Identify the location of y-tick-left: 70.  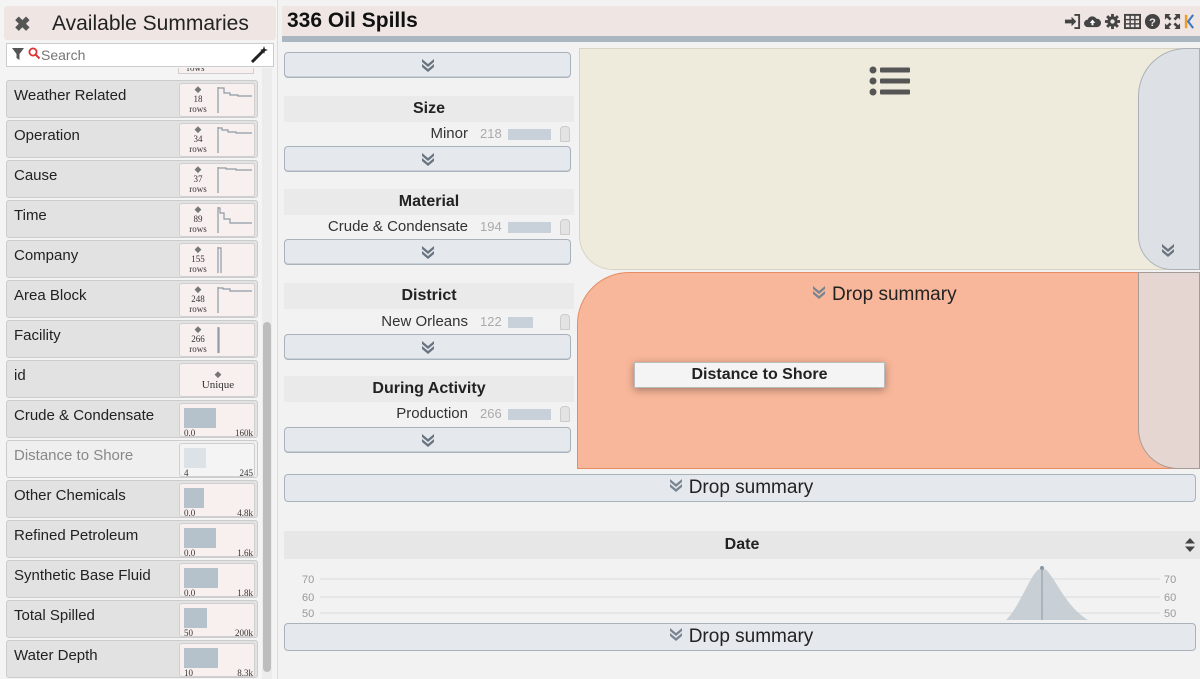
(308, 580).